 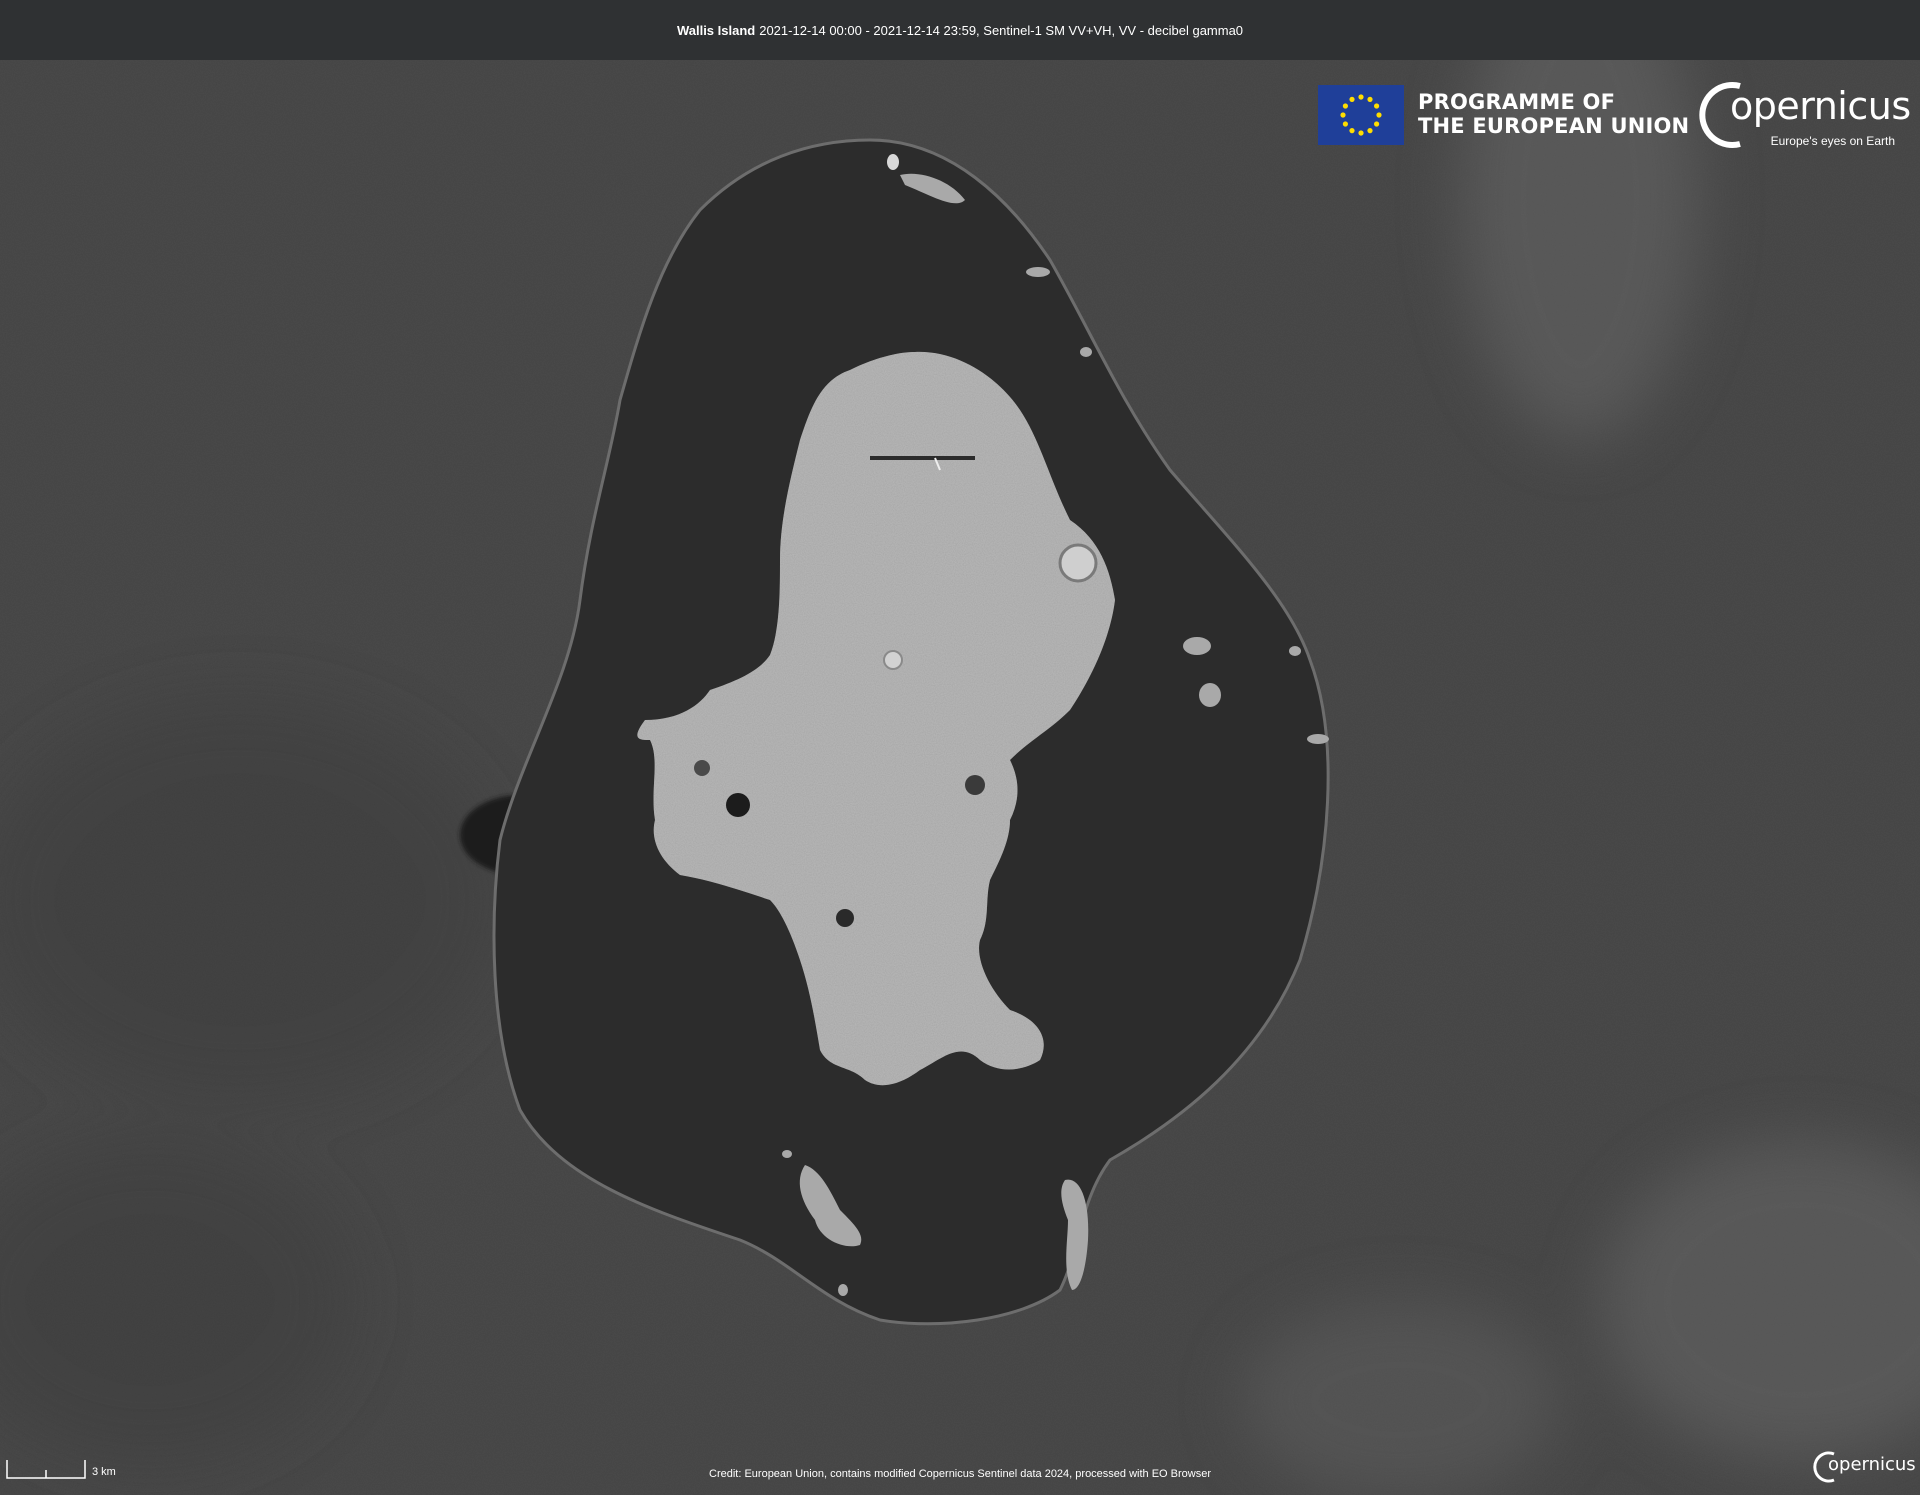 I want to click on copernicus-small-logo: opernicus, so click(x=1864, y=1467).